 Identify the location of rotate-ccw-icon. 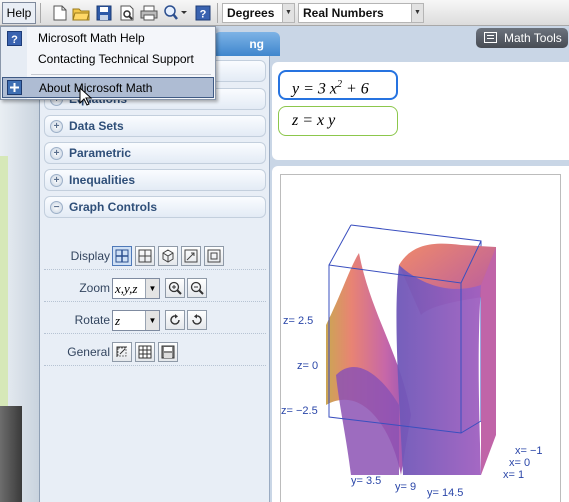
(175, 319).